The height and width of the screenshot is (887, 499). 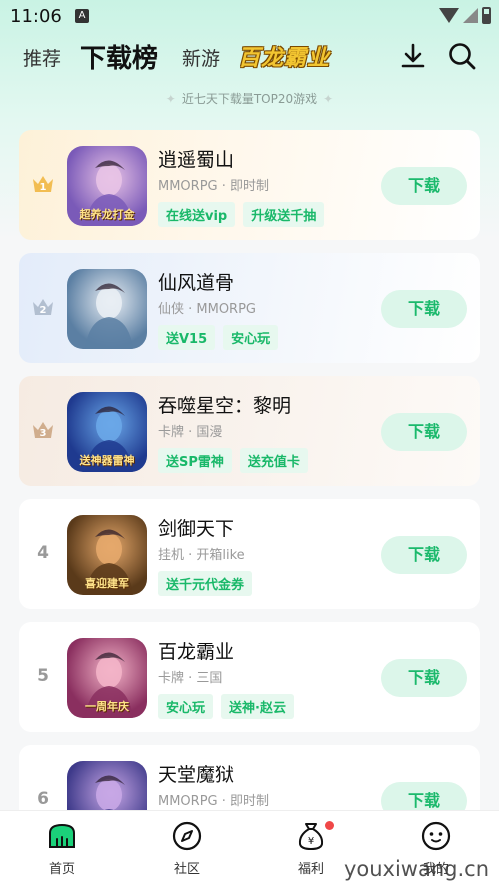 I want to click on home-icon, so click(x=62, y=835).